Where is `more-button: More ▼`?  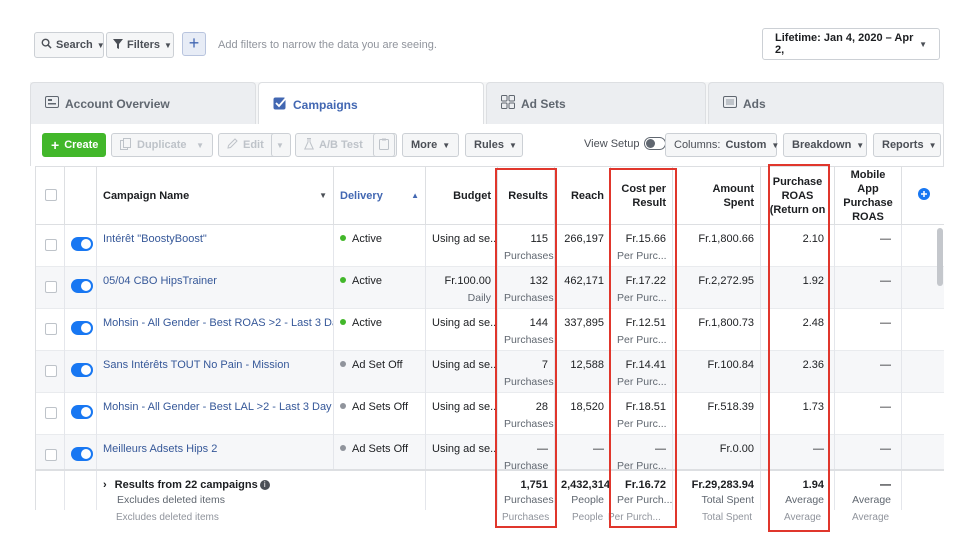 more-button: More ▼ is located at coordinates (430, 145).